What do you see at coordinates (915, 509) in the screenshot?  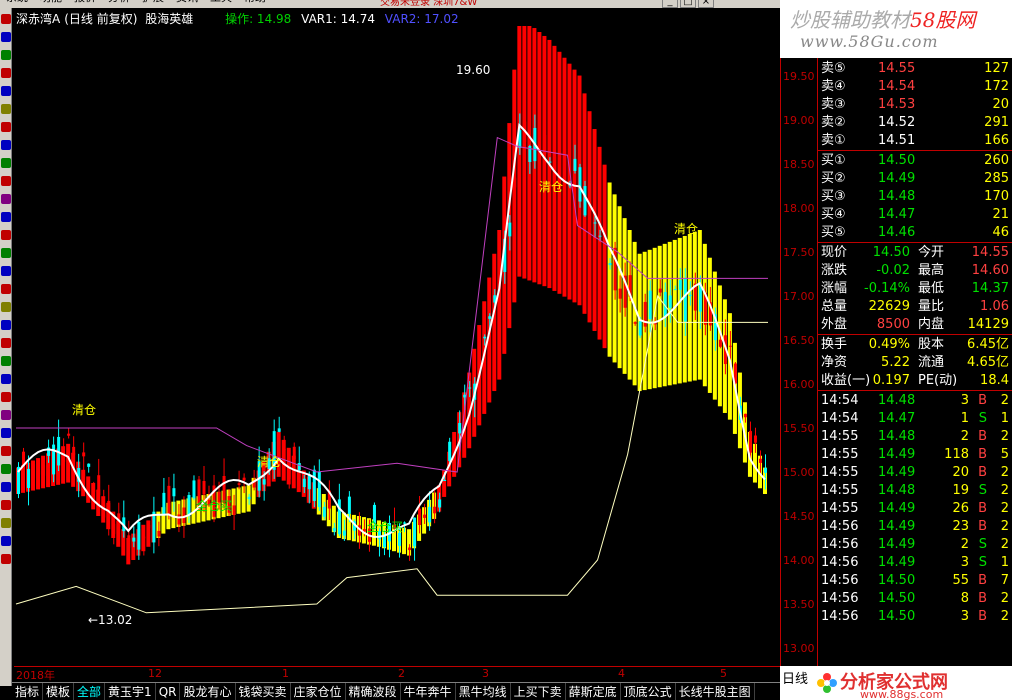 I see `tick-row: 14:55 14.49 26 B 2` at bounding box center [915, 509].